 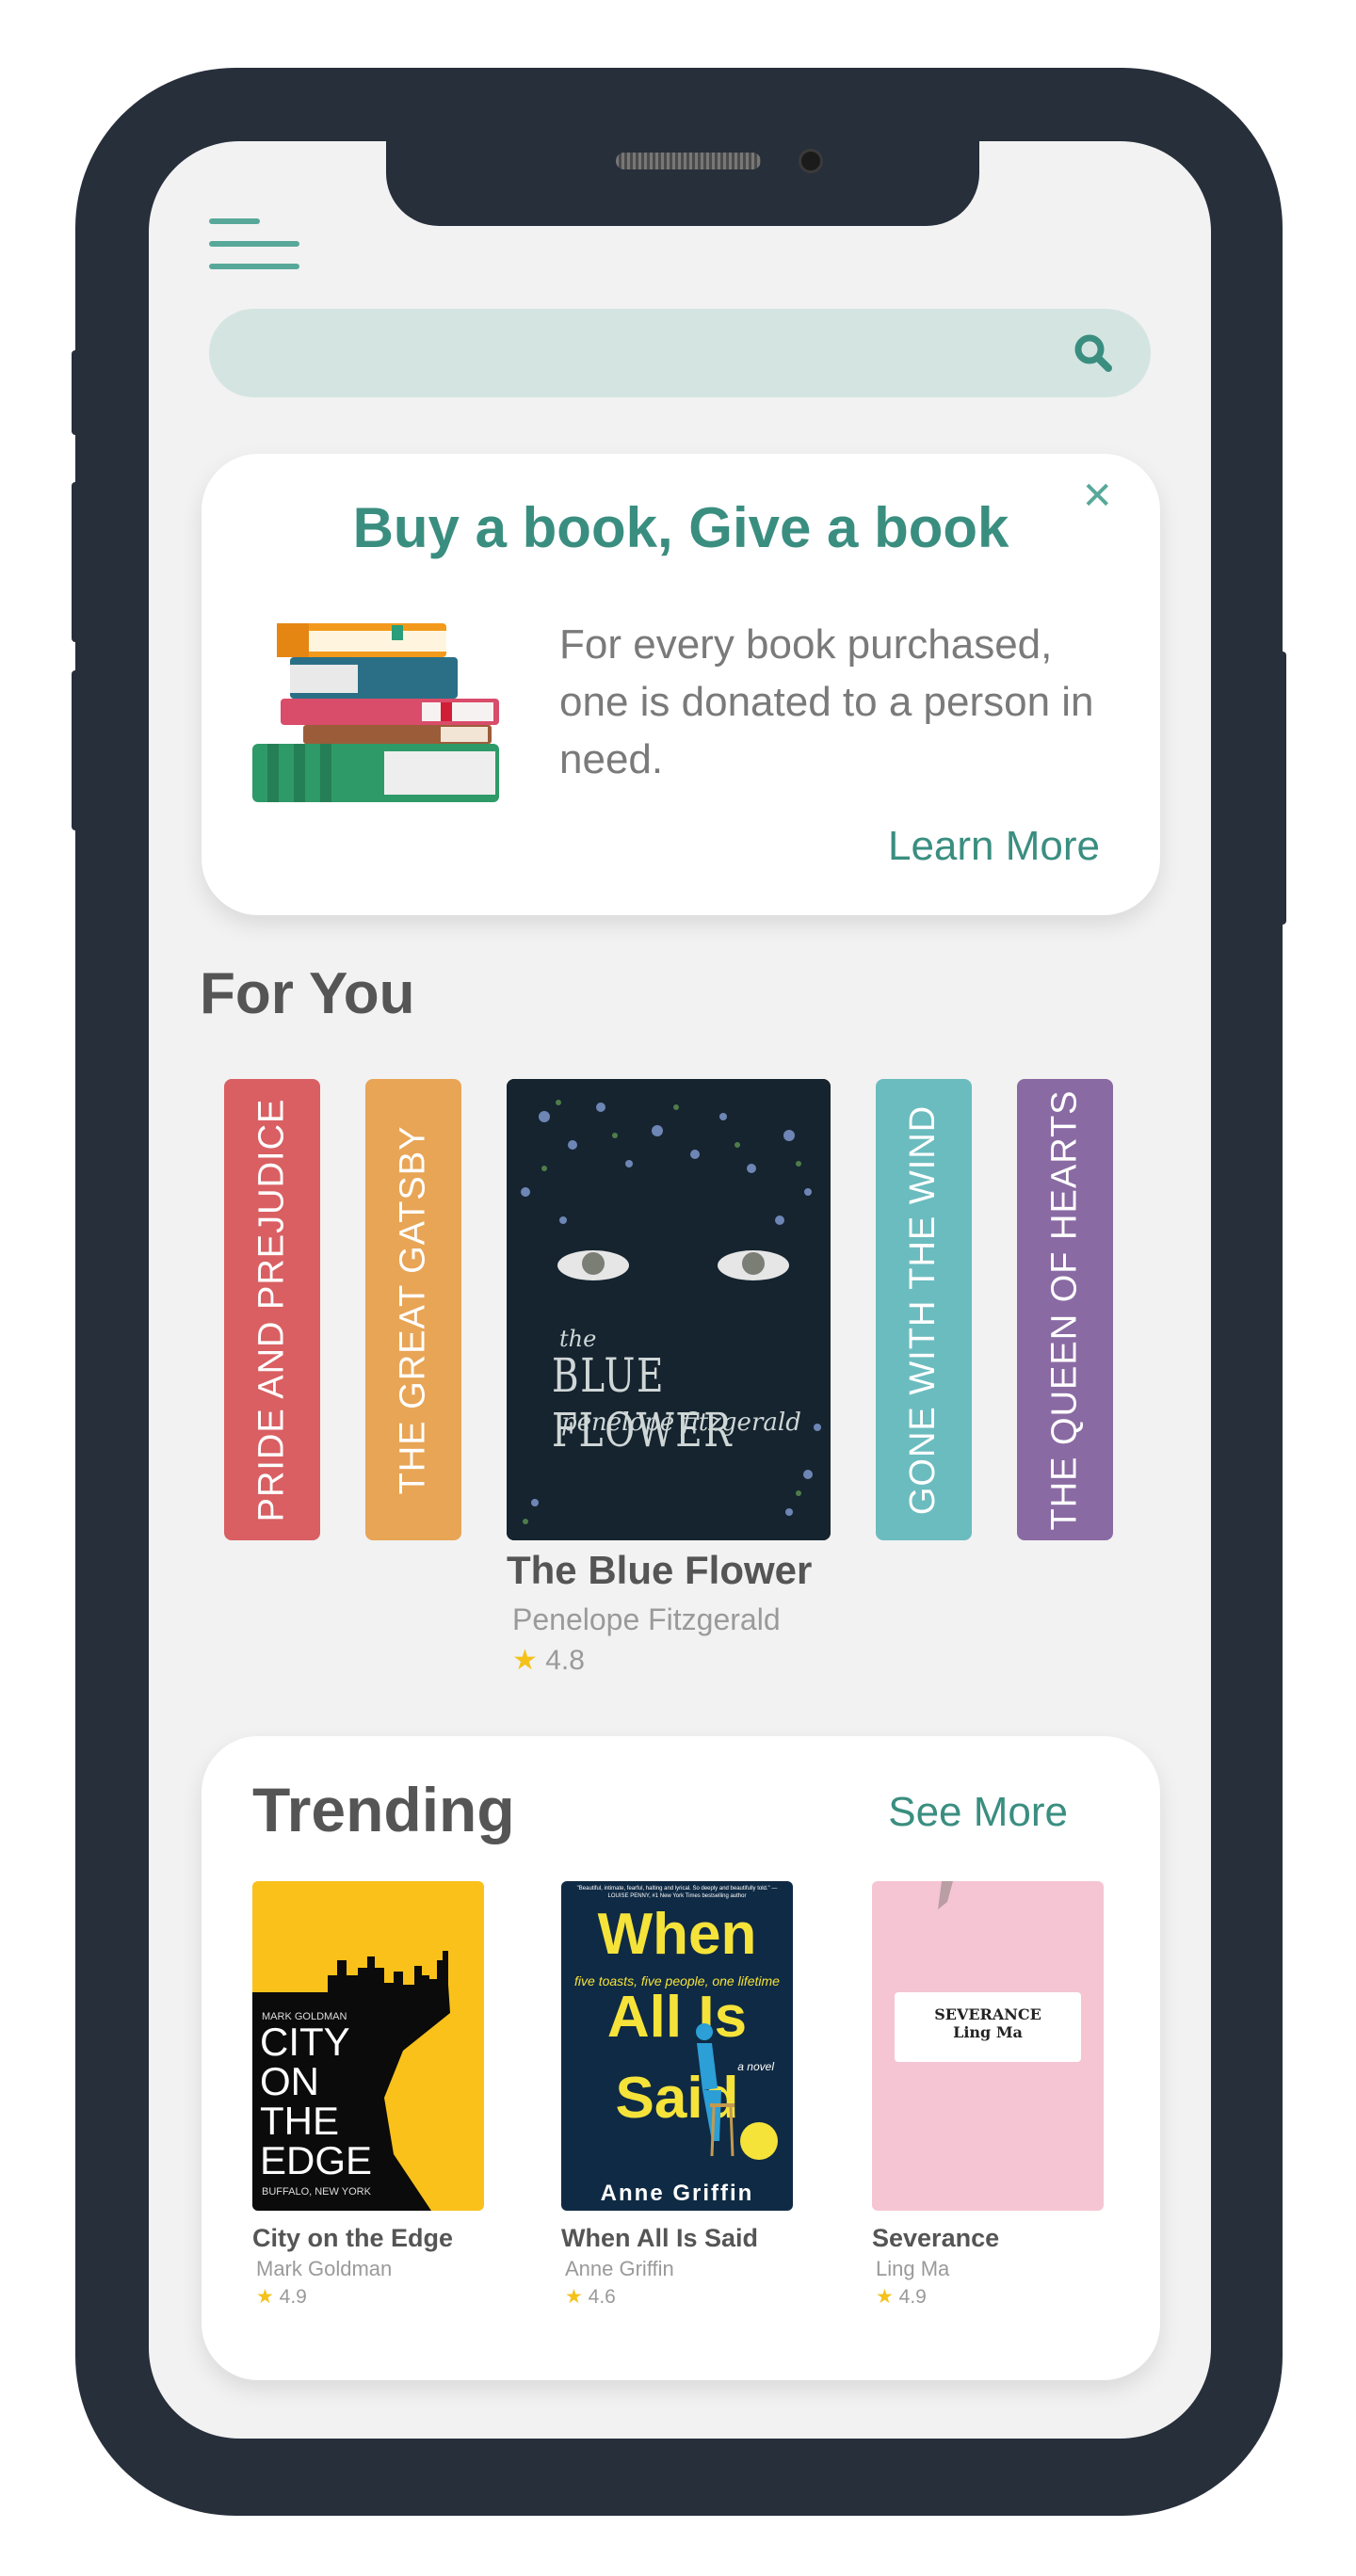 I want to click on seated-figure-art, so click(x=737, y=2091).